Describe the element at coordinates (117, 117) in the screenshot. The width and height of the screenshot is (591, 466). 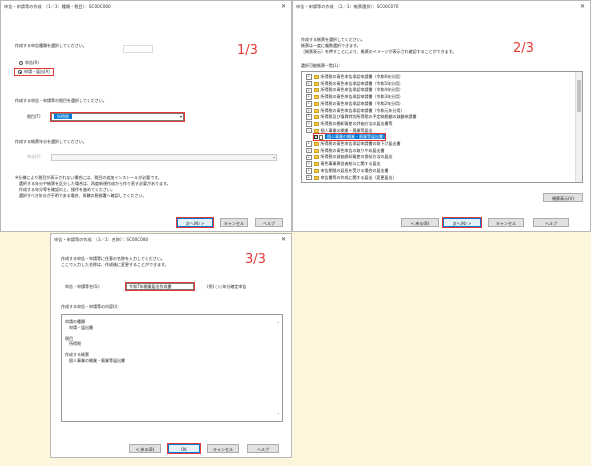
I see `tax-select: 所得税 ▾` at that location.